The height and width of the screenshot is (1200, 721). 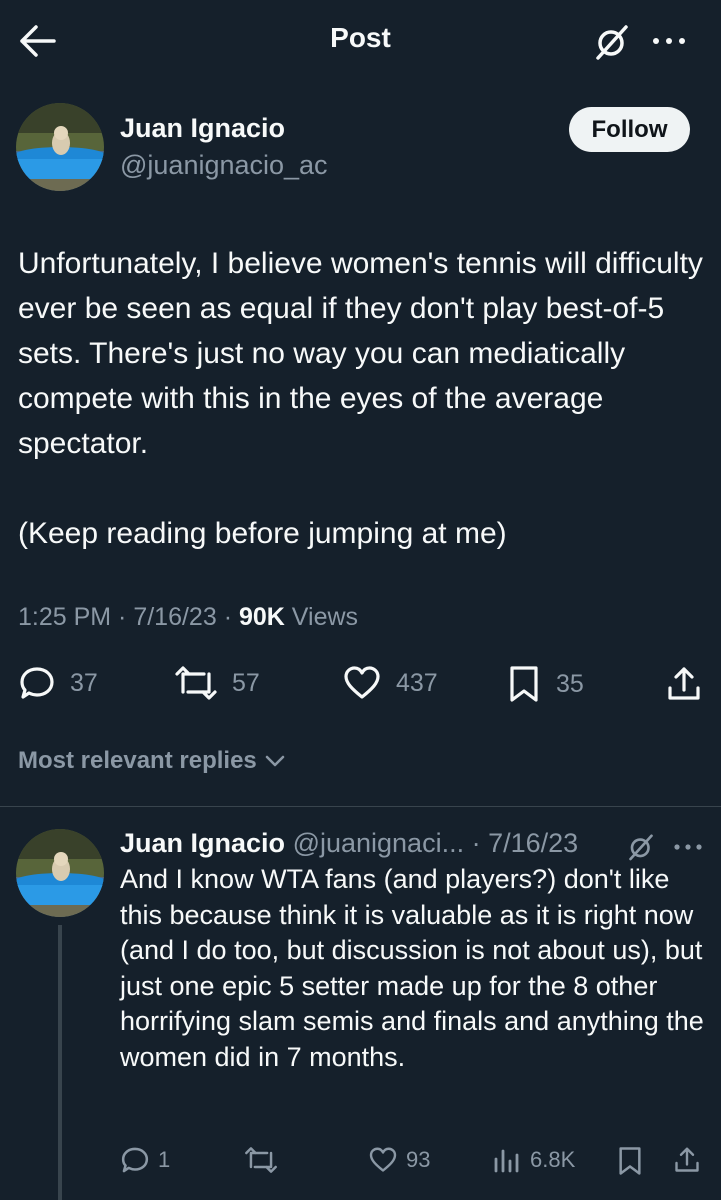 What do you see at coordinates (202, 128) in the screenshot?
I see `author-name: Juan Ignacio` at bounding box center [202, 128].